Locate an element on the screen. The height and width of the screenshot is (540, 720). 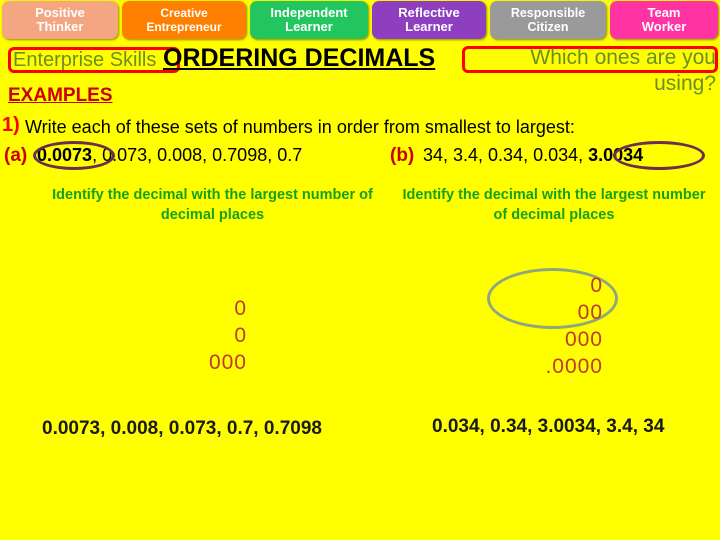
enterprise-skills-label: Enterprise Skills is located at coordinates (85, 60).